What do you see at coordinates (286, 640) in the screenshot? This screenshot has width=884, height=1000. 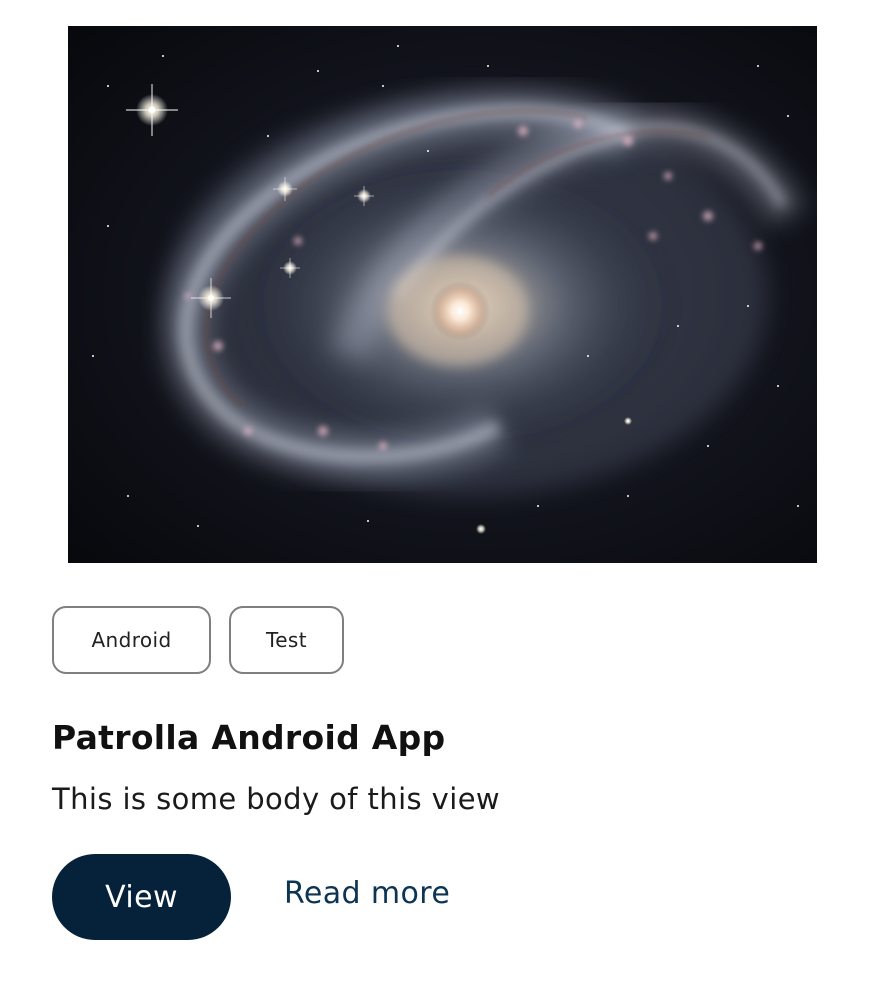 I see `tag-test: Test` at bounding box center [286, 640].